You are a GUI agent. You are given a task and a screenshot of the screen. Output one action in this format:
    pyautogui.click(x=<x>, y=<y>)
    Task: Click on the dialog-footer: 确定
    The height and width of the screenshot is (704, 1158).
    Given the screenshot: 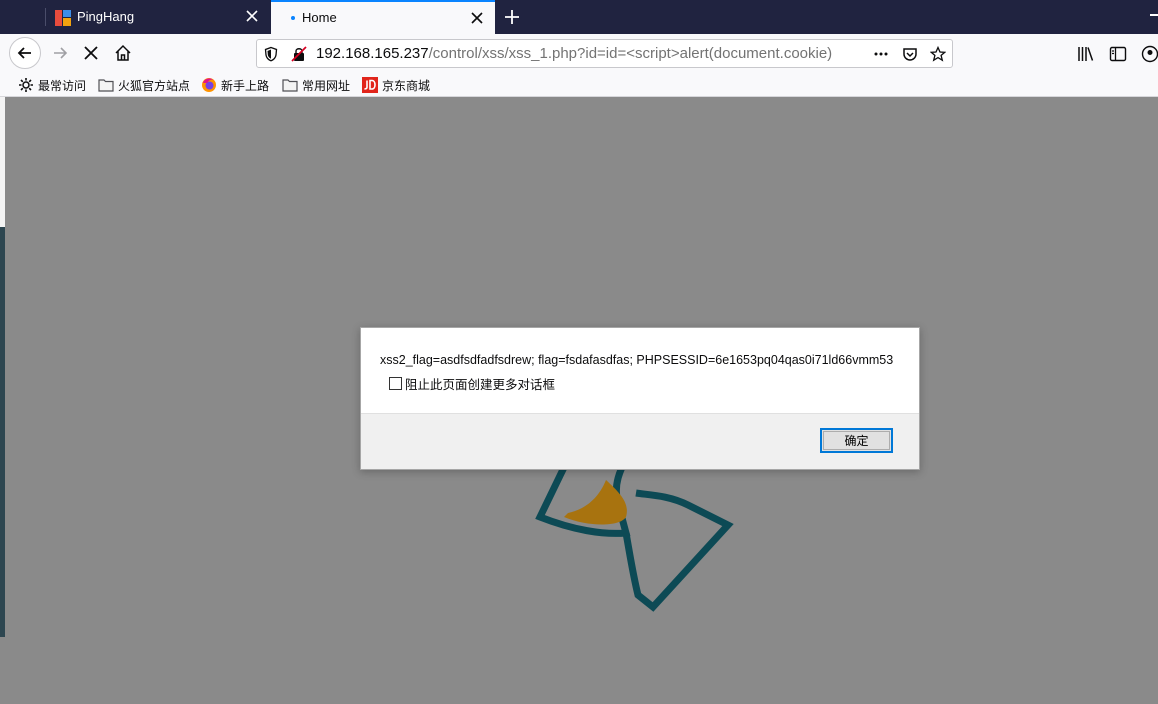 What is the action you would take?
    pyautogui.click(x=640, y=441)
    